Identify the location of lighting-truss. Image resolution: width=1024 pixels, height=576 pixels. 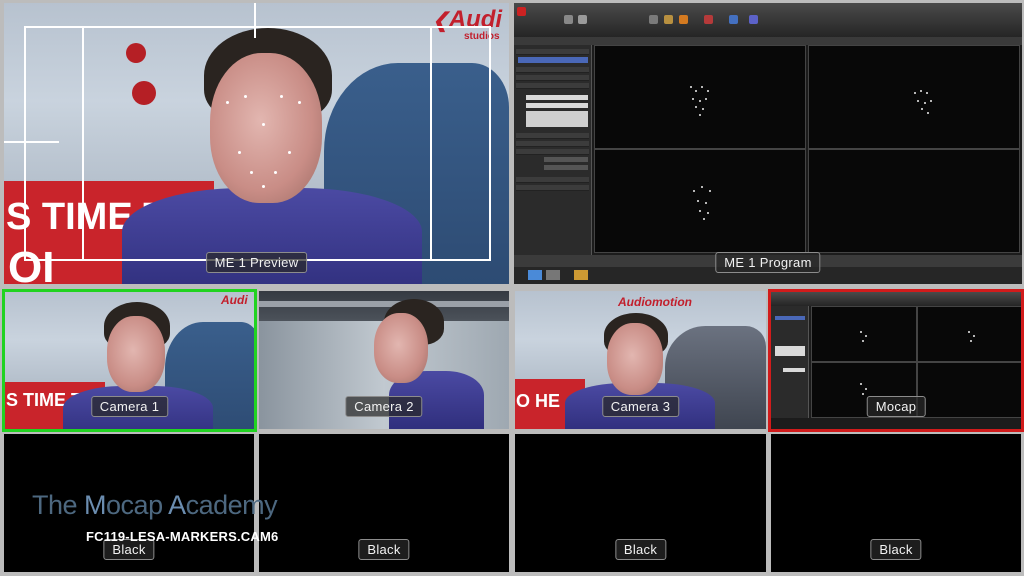
(384, 304).